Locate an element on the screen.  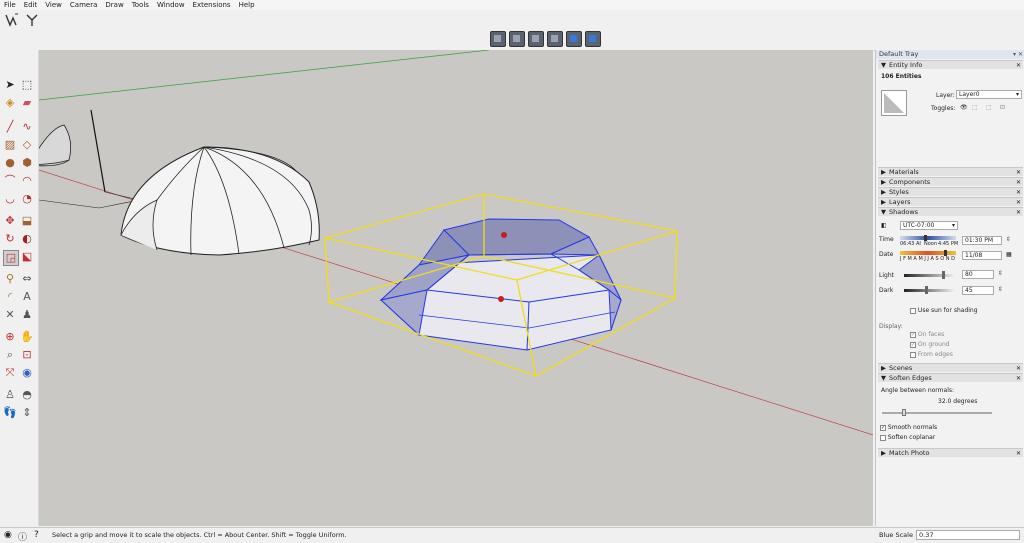
date-slider is located at coordinates (928, 253).